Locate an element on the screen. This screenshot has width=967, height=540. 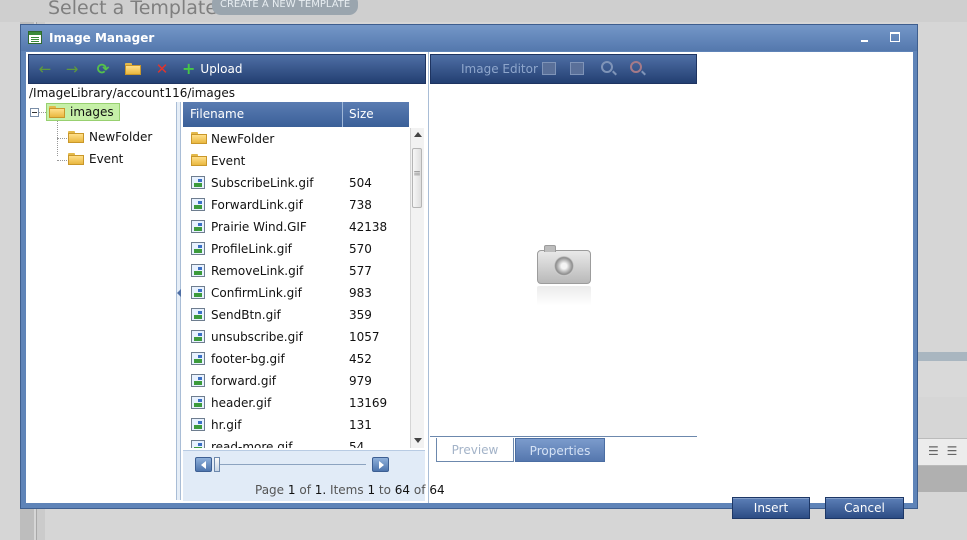
file-size: 577 is located at coordinates (360, 271).